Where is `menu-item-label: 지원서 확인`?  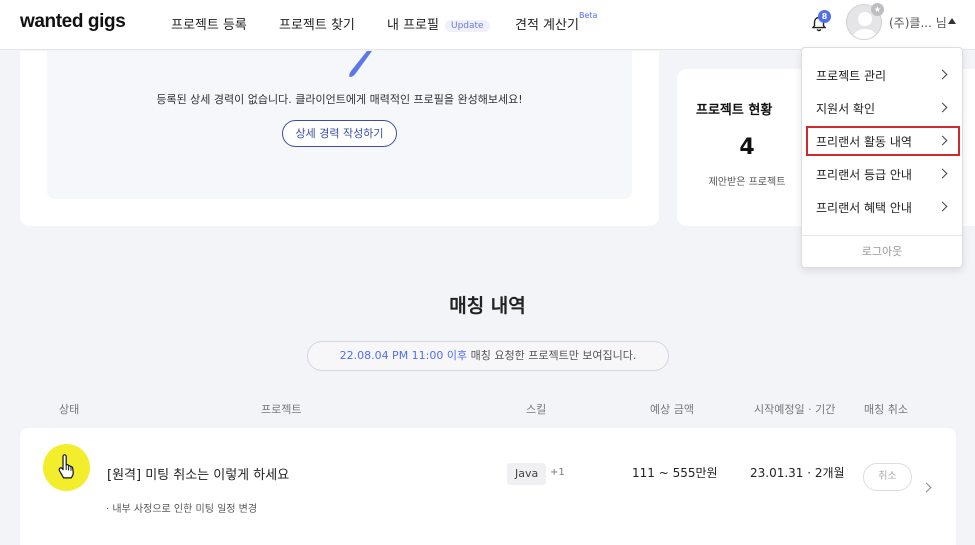
menu-item-label: 지원서 확인 is located at coordinates (846, 109).